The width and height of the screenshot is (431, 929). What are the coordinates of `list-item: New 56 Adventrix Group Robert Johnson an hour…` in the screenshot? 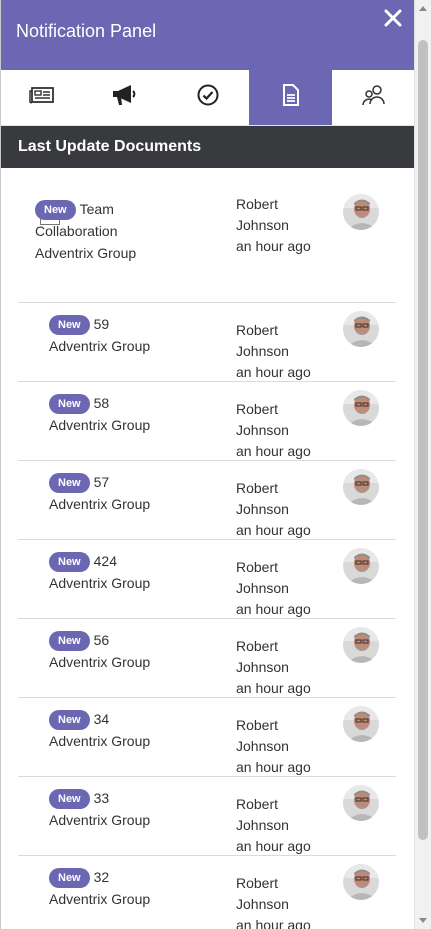 It's located at (207, 658).